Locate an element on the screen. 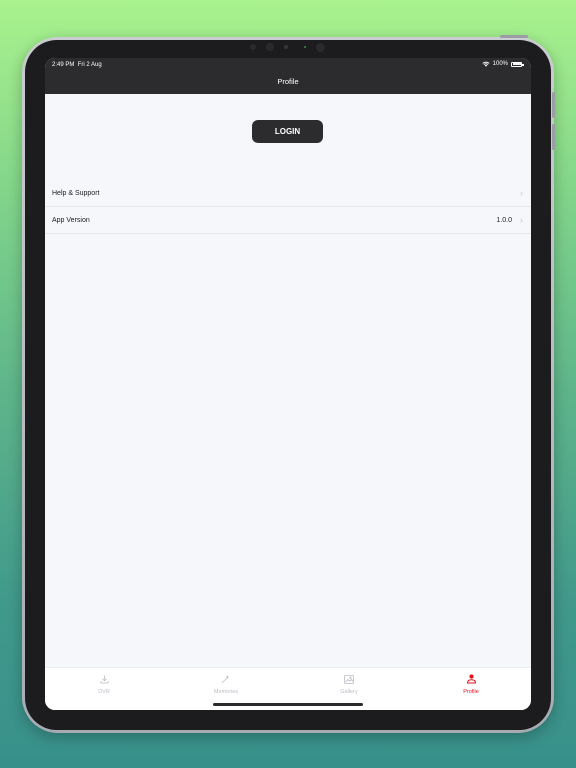 This screenshot has width=576, height=768. home-indicator is located at coordinates (288, 704).